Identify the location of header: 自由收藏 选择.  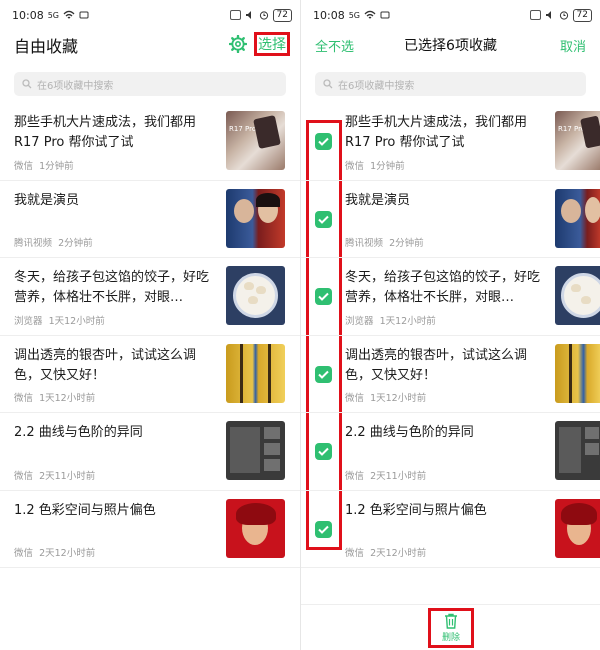
(150, 45).